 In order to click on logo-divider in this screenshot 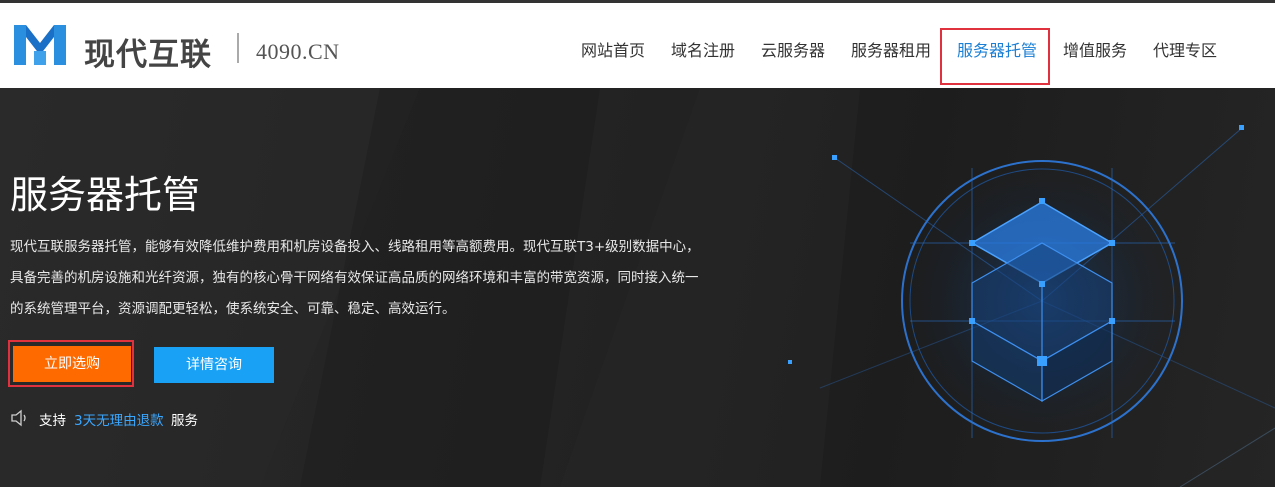, I will do `click(238, 48)`.